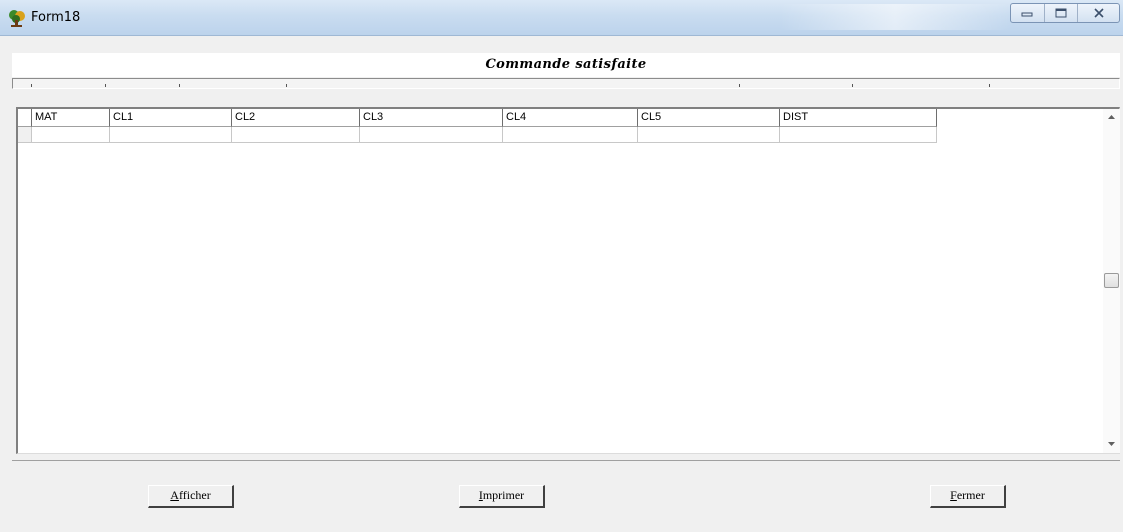  I want to click on arrow-down-icon, so click(1111, 444).